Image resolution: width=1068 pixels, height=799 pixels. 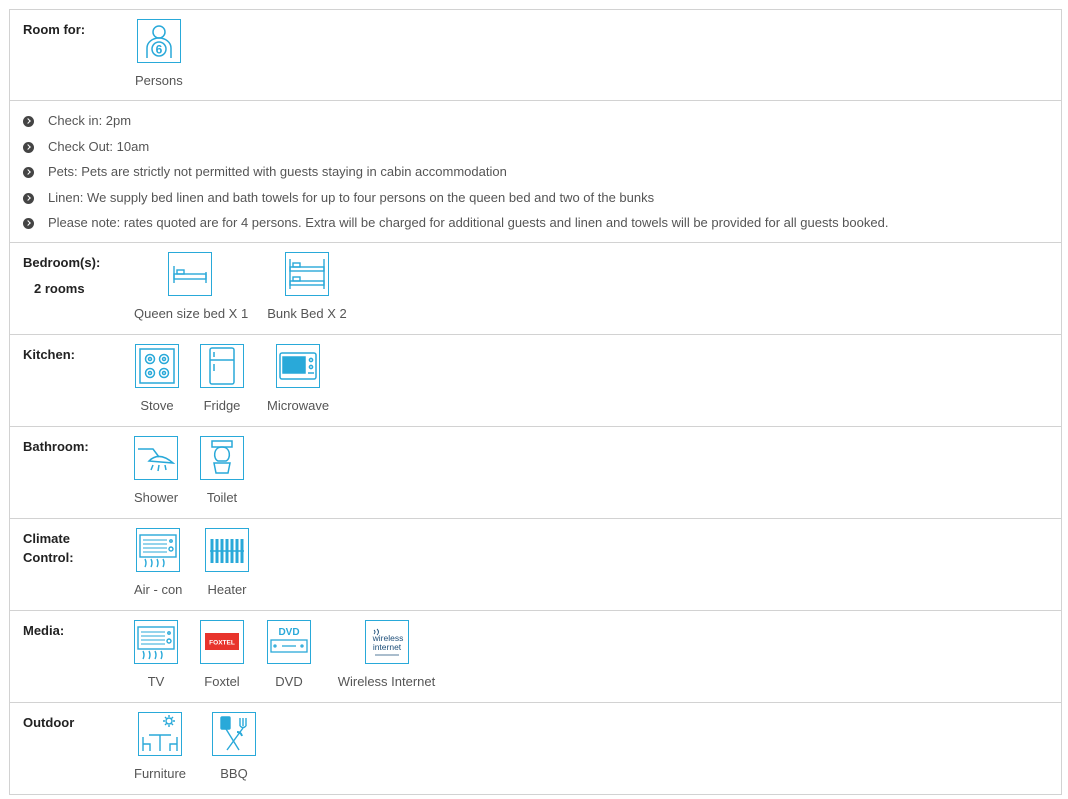 What do you see at coordinates (157, 366) in the screenshot?
I see `stove-icon` at bounding box center [157, 366].